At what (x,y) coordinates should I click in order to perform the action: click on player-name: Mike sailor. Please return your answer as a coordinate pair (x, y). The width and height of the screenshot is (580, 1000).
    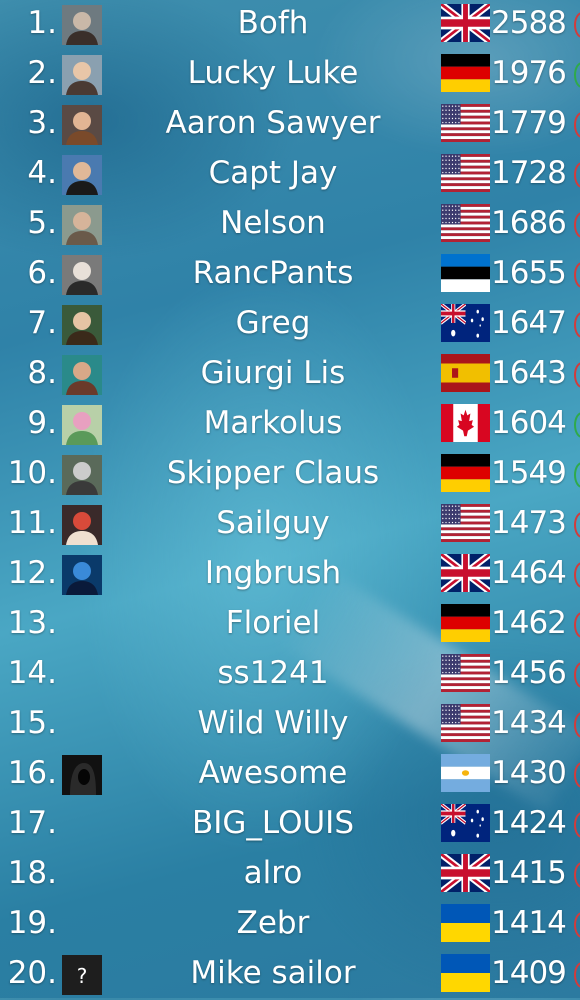
    Looking at the image, I should click on (273, 973).